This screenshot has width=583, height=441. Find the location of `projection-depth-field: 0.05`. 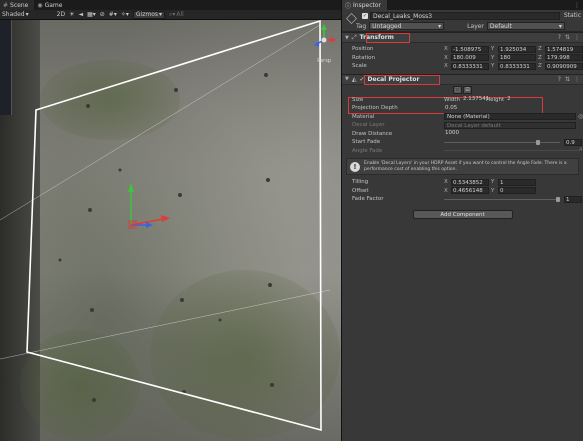

projection-depth-field: 0.05 is located at coordinates (474, 108).